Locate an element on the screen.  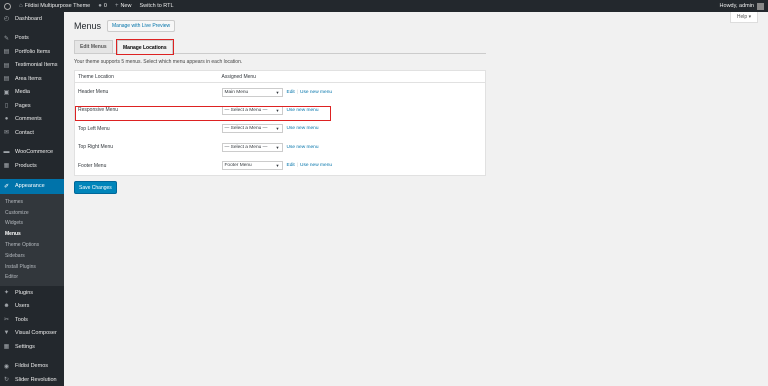
comments-icon: ● is located at coordinates (6, 119).